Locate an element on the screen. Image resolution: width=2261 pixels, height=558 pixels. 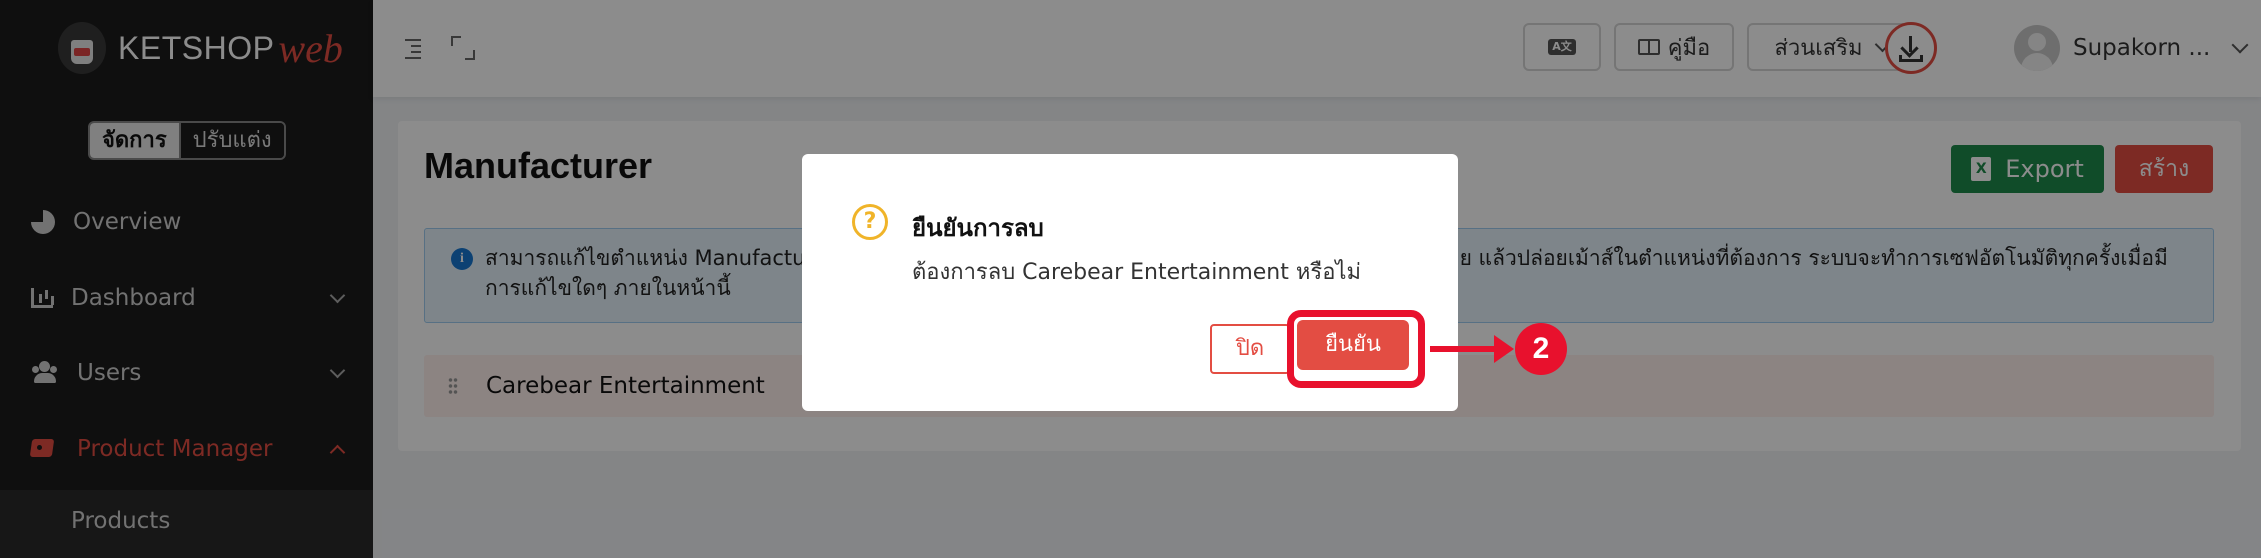
confirm-button: ยืนยัน is located at coordinates (1353, 345).